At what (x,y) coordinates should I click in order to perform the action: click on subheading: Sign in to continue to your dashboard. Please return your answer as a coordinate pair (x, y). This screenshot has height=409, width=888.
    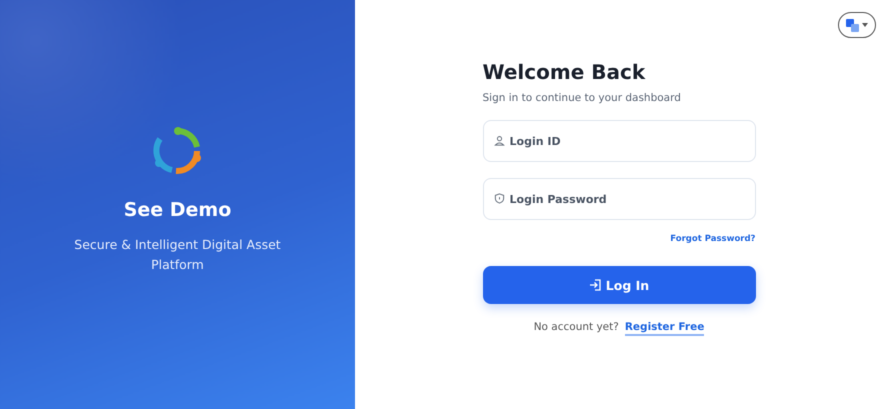
    Looking at the image, I should click on (582, 98).